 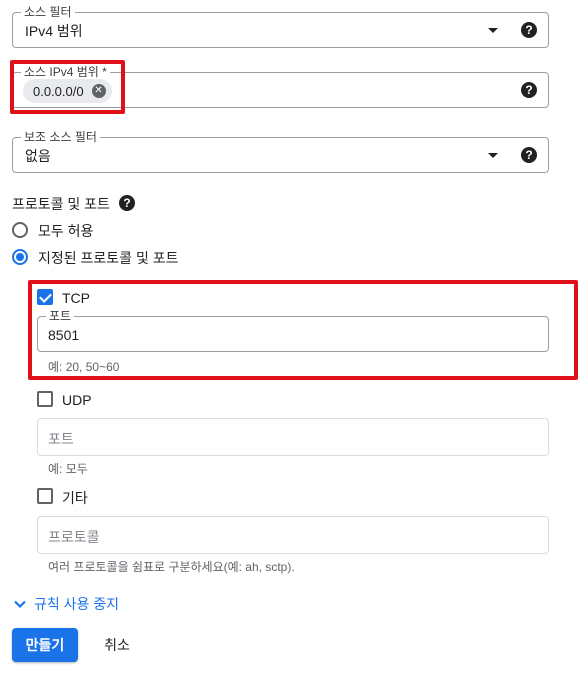 What do you see at coordinates (74, 537) in the screenshot?
I see `other-protocols-placeholder: 프로토콜` at bounding box center [74, 537].